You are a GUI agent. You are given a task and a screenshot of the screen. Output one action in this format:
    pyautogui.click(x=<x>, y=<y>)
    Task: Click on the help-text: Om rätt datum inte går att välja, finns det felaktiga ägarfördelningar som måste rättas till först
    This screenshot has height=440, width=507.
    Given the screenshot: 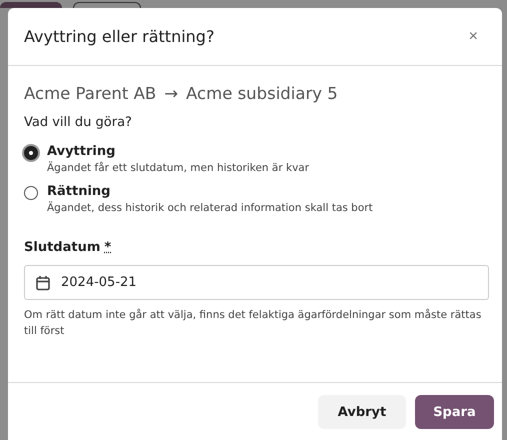 What is the action you would take?
    pyautogui.click(x=253, y=323)
    